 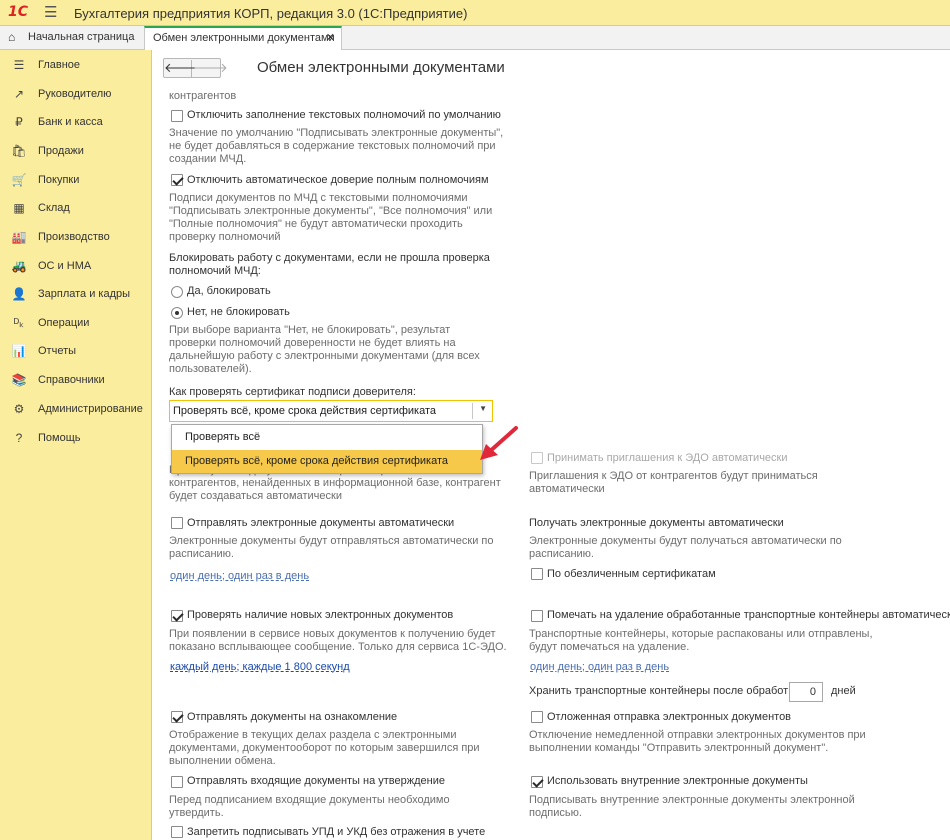 I want to click on check-schedule-link: каждый день; каждые 1 800 секунд, so click(x=260, y=667).